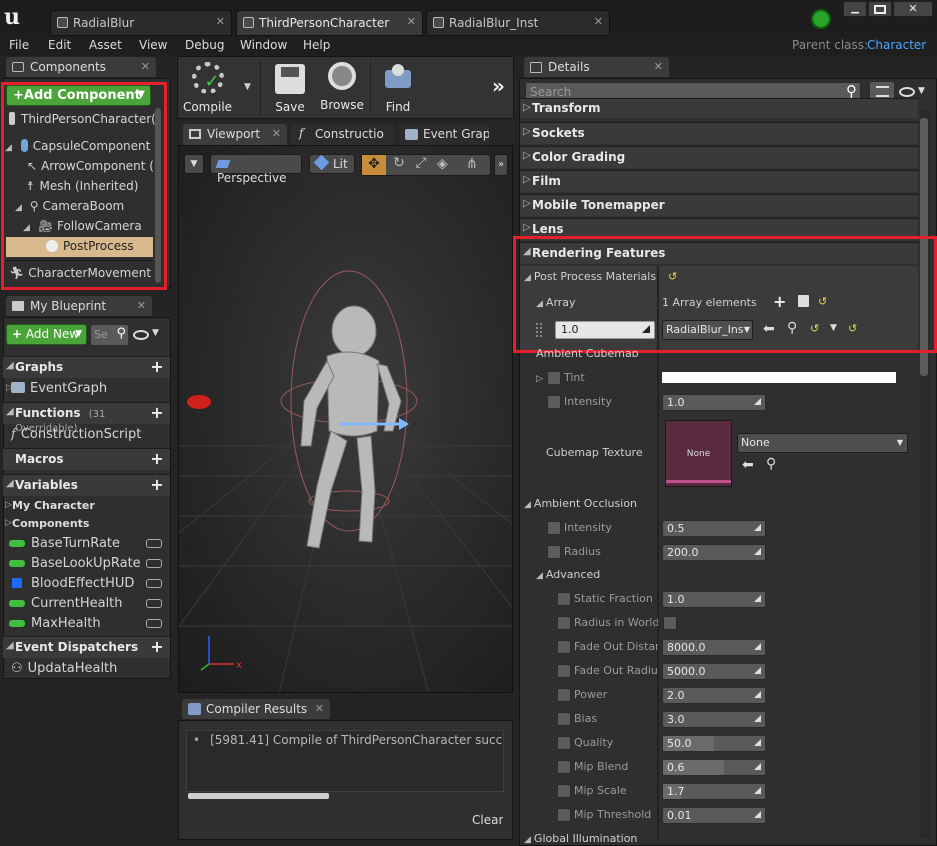 The width and height of the screenshot is (937, 846). Describe the element at coordinates (714, 402) in the screenshot. I see `intensity-field: 1.0` at that location.